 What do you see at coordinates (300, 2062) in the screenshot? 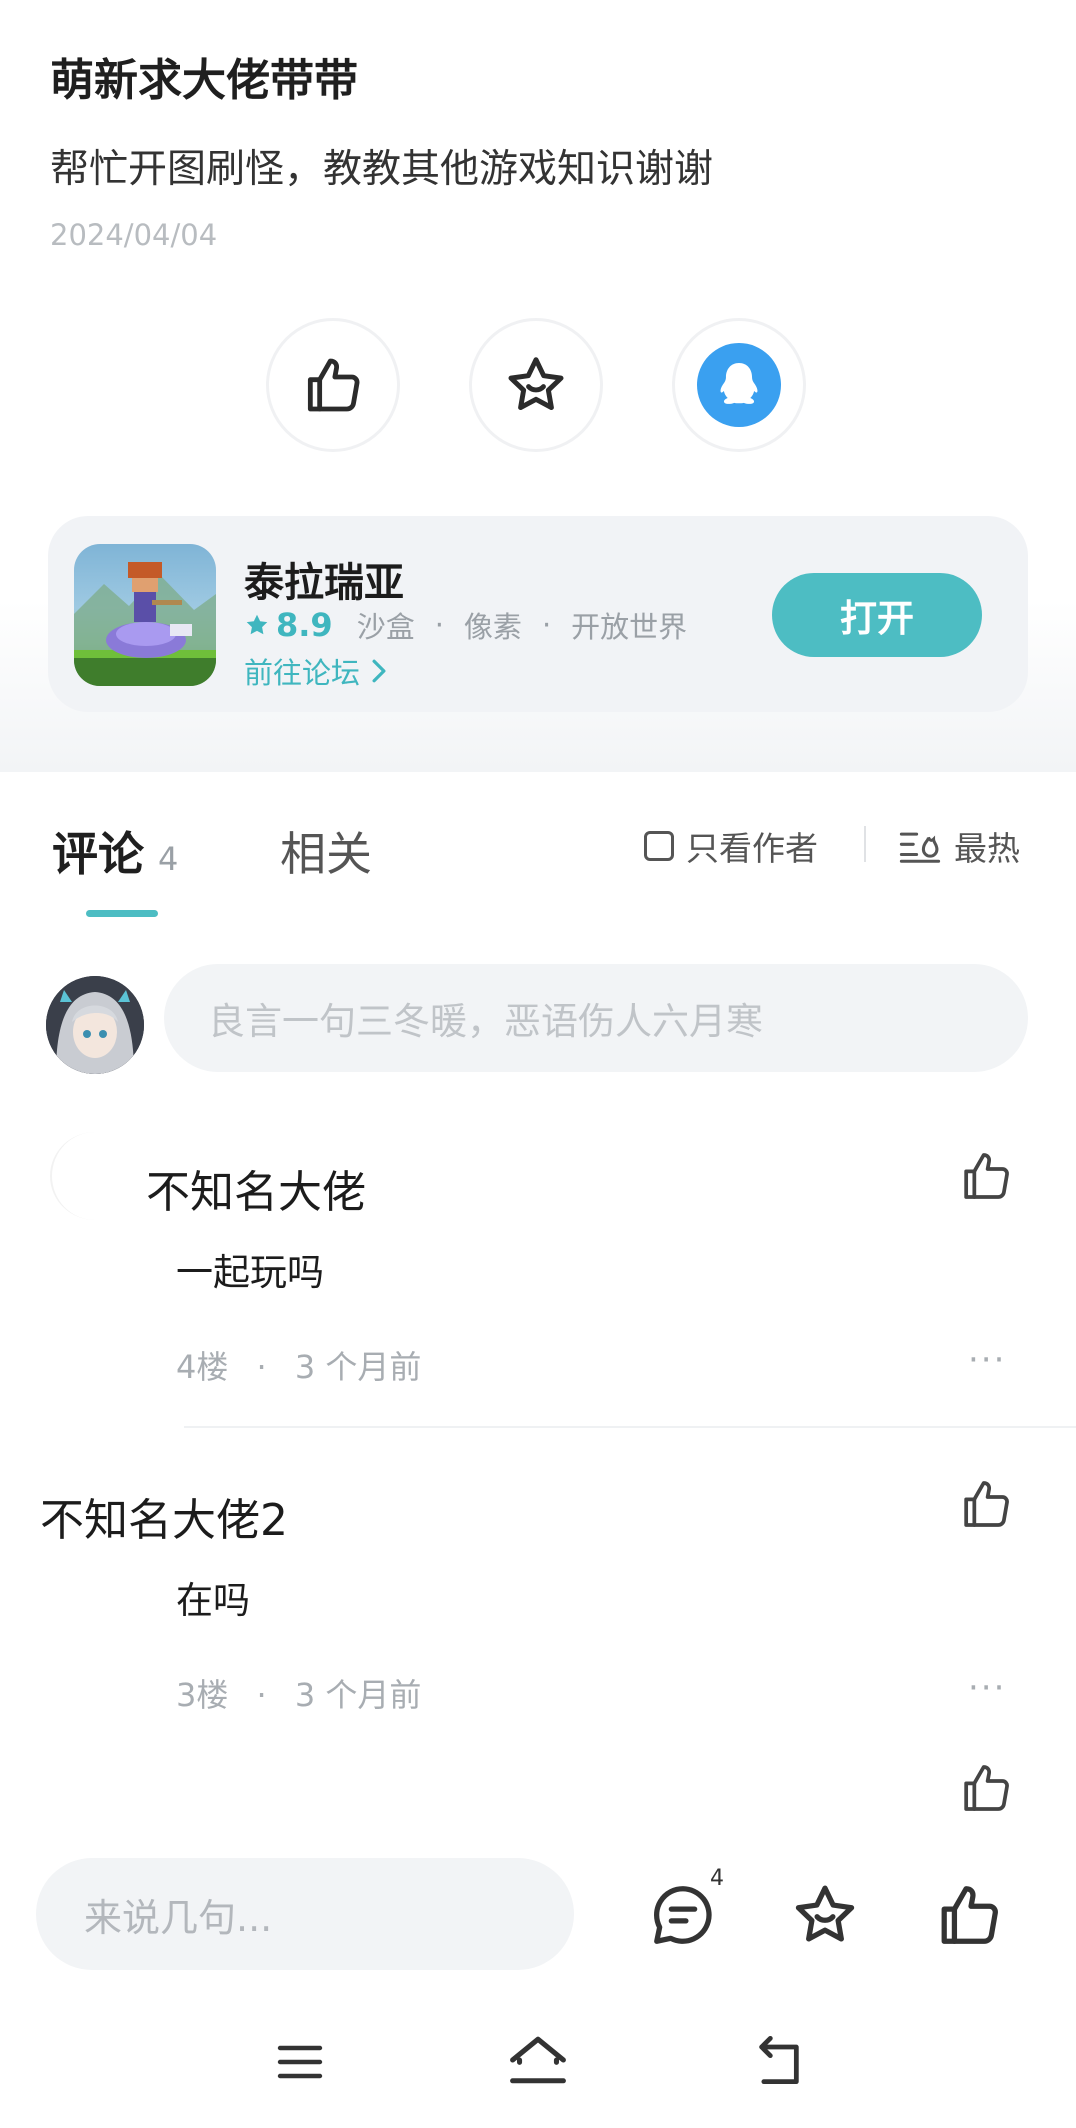
I see `menu-icon` at bounding box center [300, 2062].